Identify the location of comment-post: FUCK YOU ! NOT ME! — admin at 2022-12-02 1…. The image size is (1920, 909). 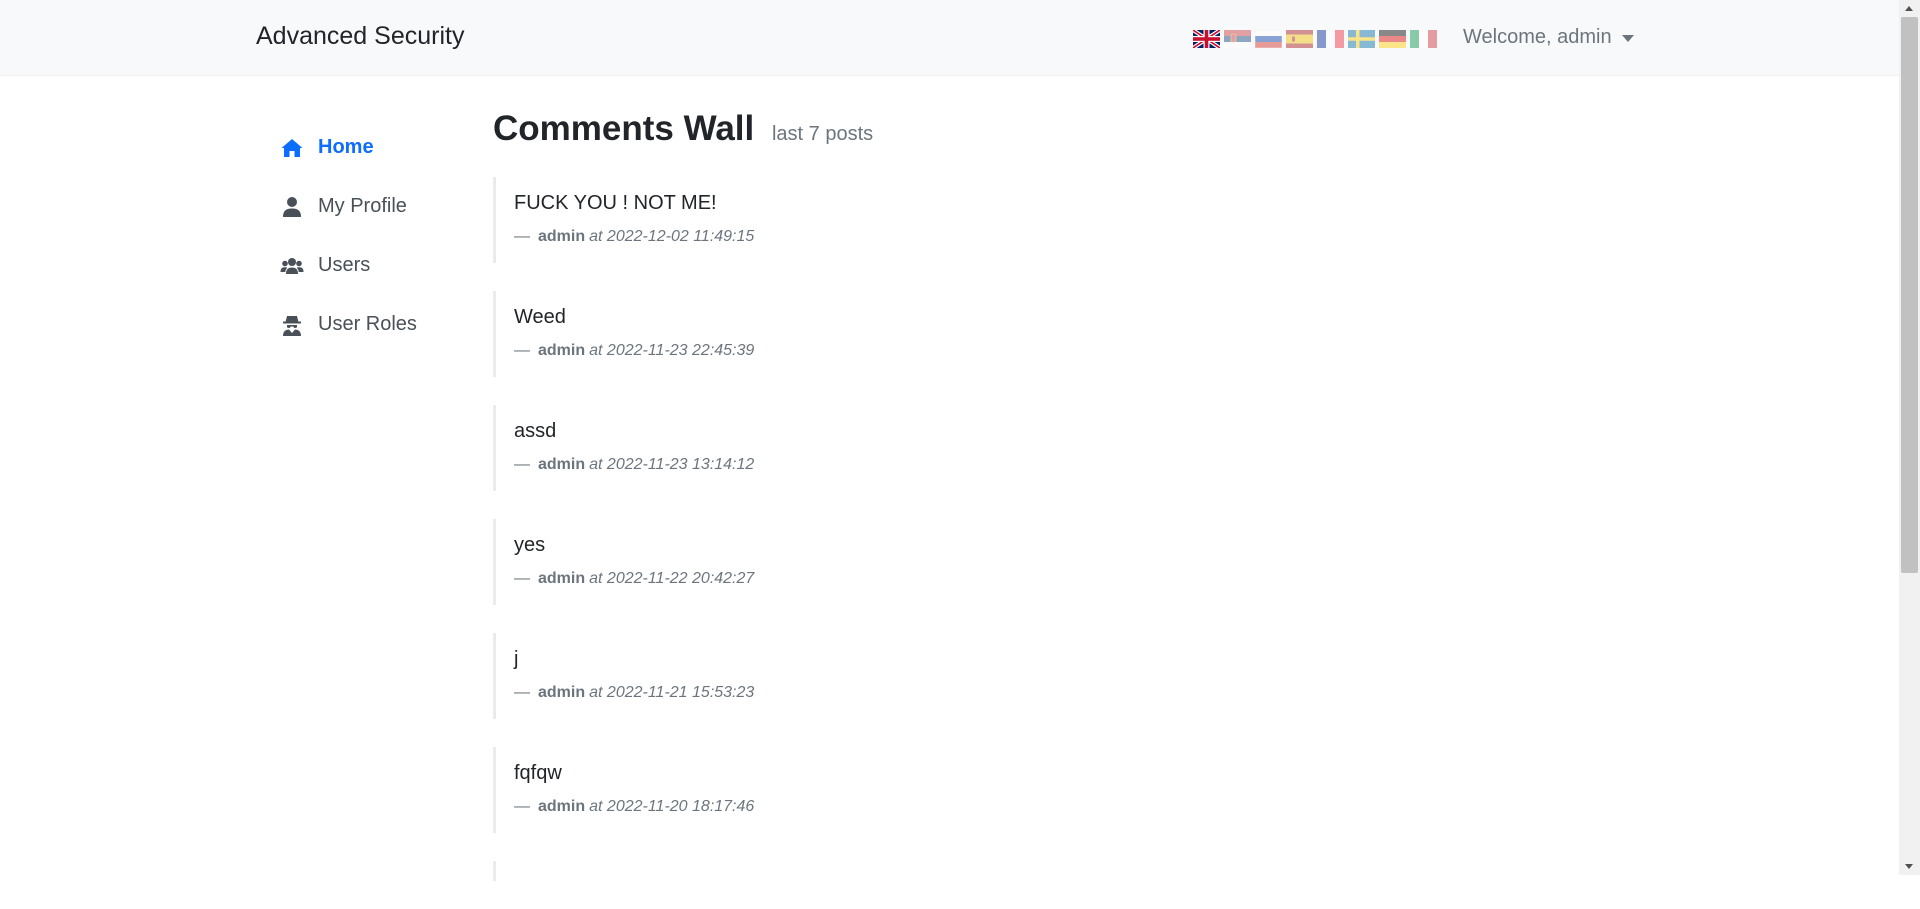
(1143, 220).